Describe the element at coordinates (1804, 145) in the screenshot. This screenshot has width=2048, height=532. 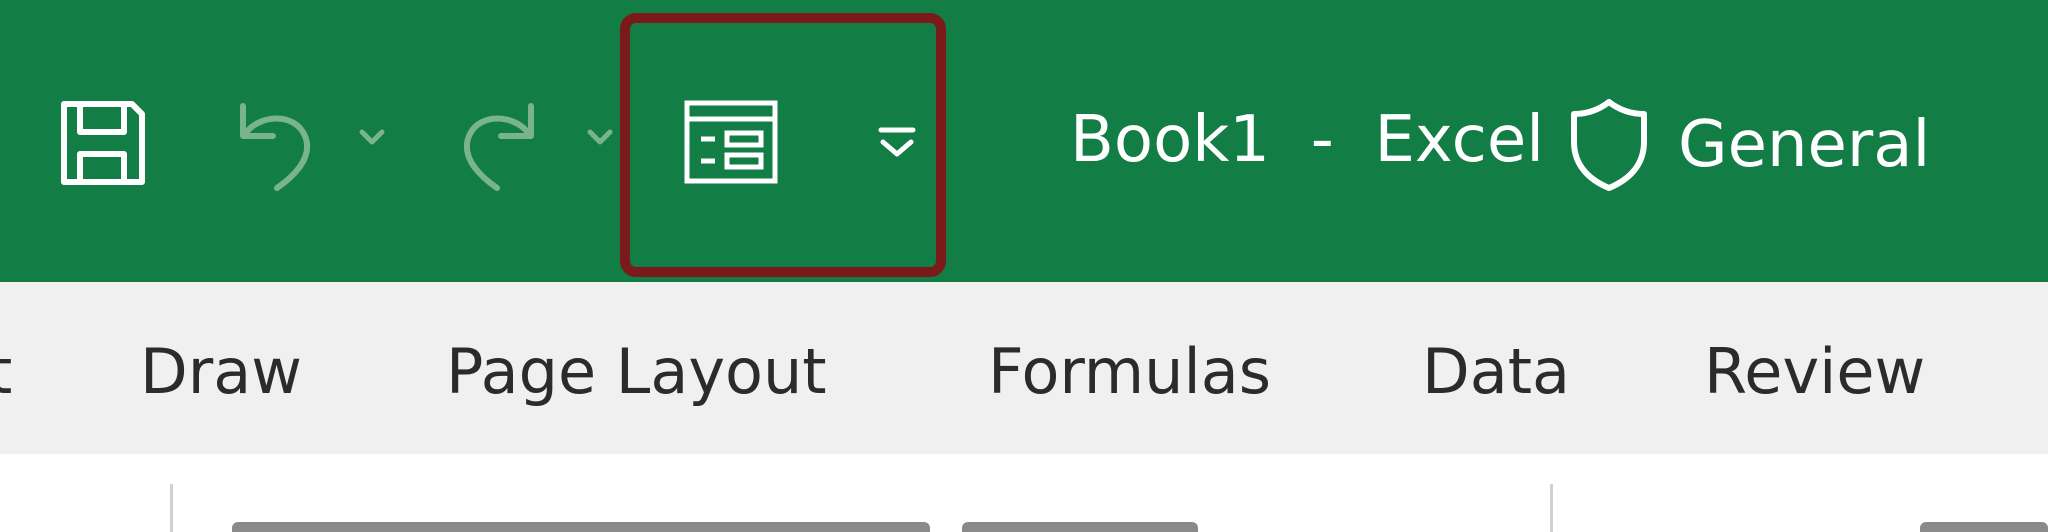
I see `sensitivity-label: General` at that location.